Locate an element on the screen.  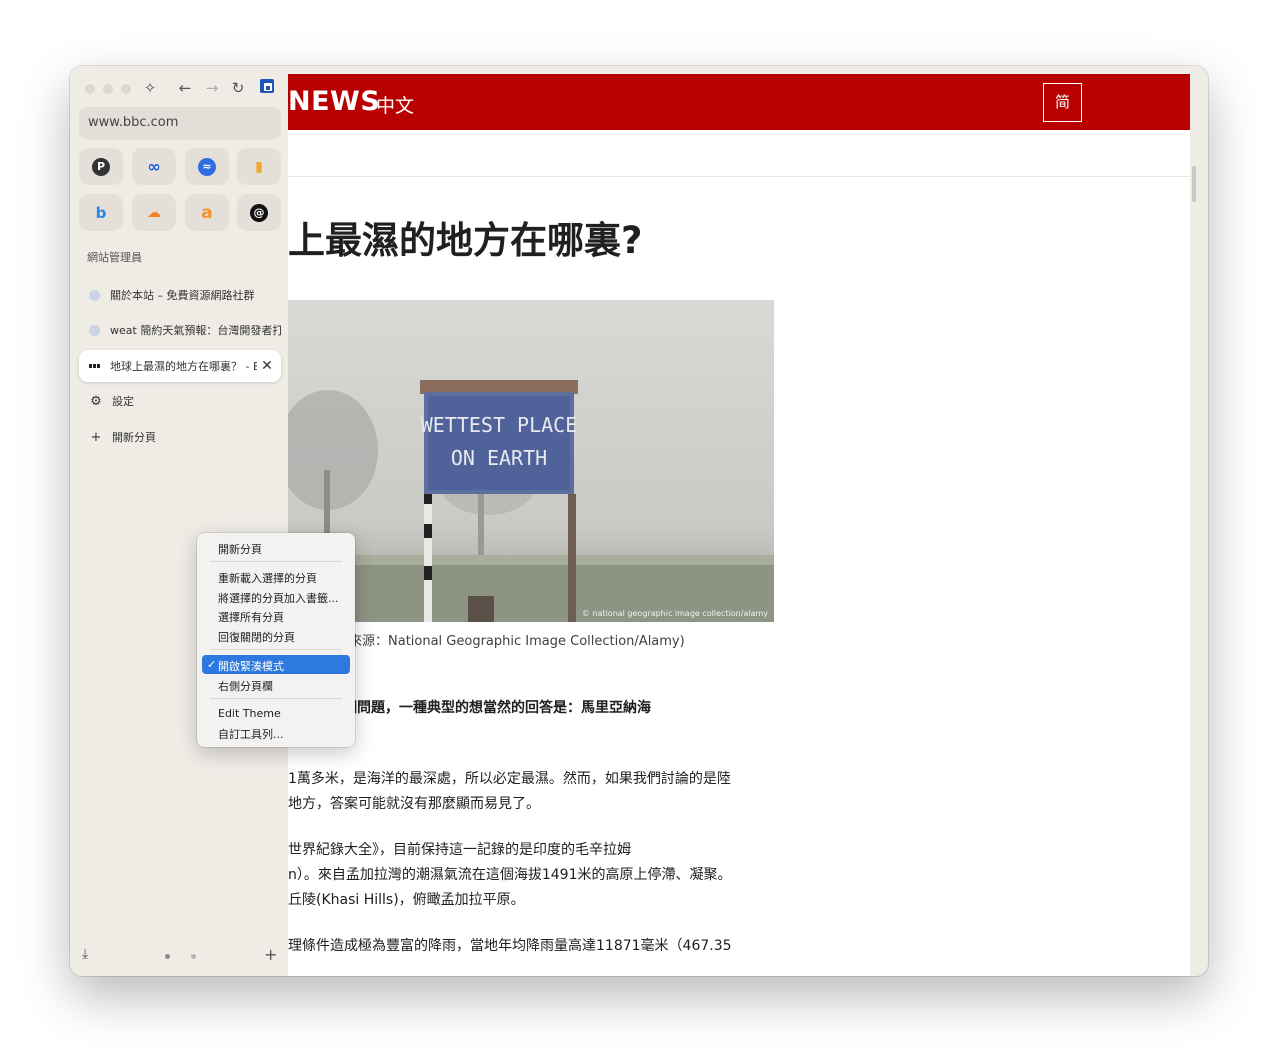
sub-navigation is located at coordinates (739, 153).